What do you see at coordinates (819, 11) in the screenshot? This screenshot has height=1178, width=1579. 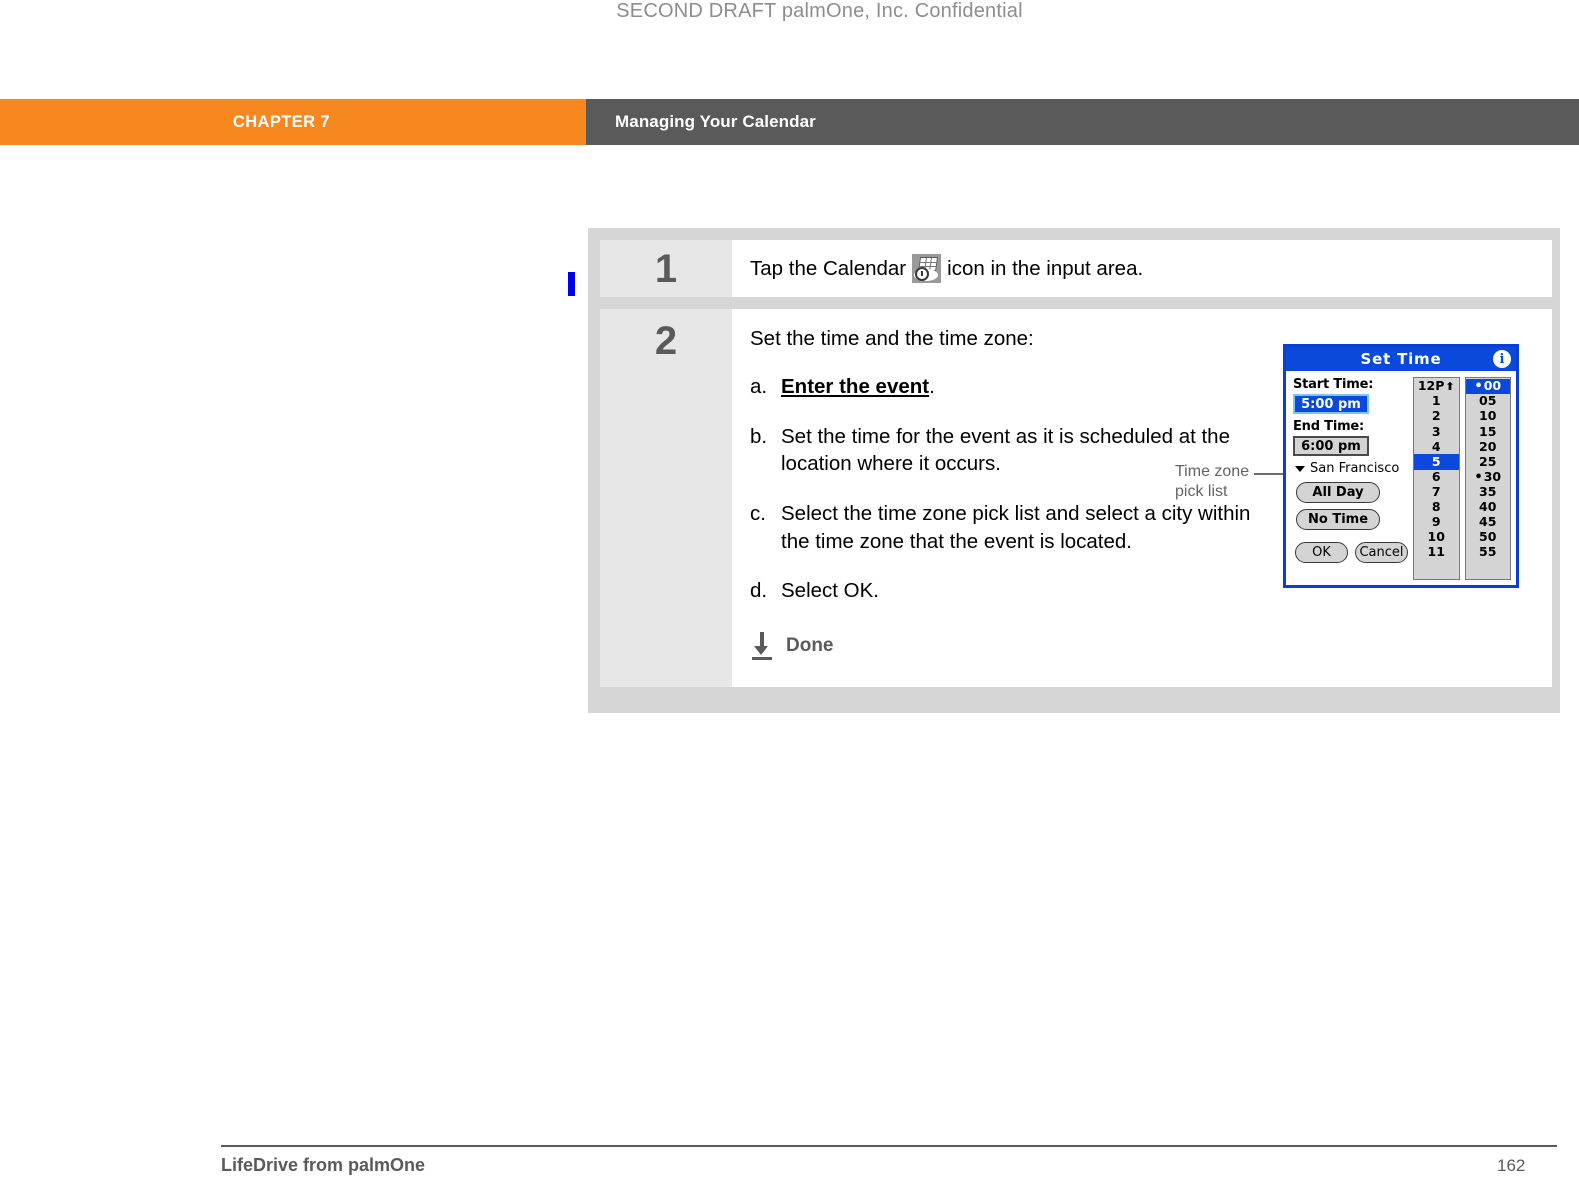 I see `draft-notice: SECOND DRAFT palmOne, Inc. Confidential` at bounding box center [819, 11].